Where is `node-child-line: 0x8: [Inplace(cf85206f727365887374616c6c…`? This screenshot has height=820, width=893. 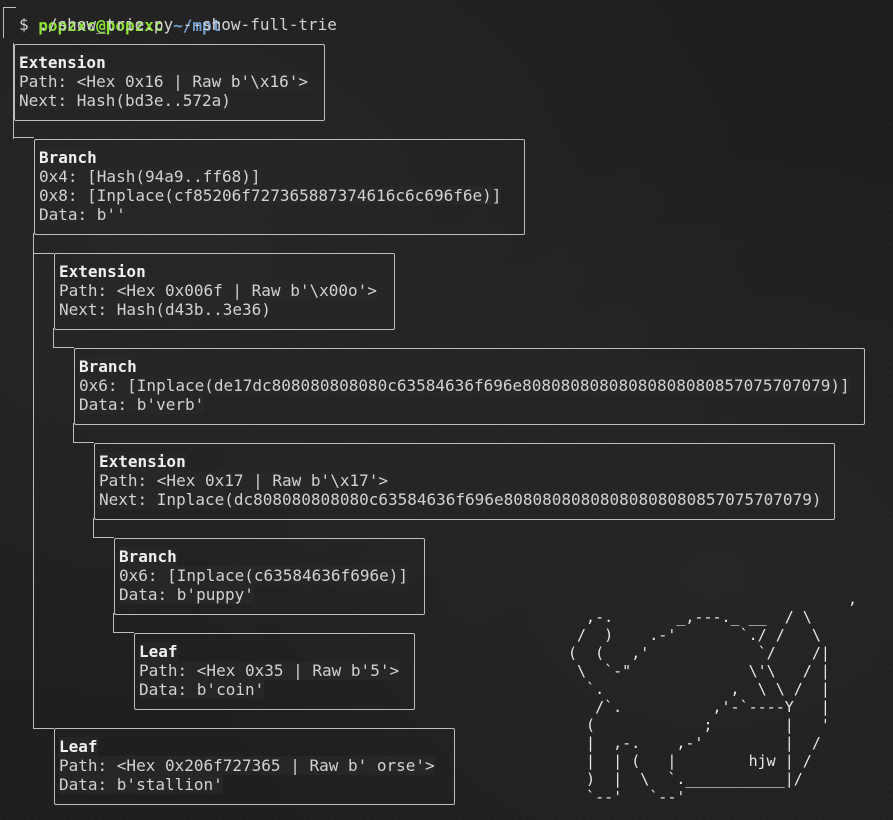 node-child-line: 0x8: [Inplace(cf85206f727365887374616c6c… is located at coordinates (270, 195).